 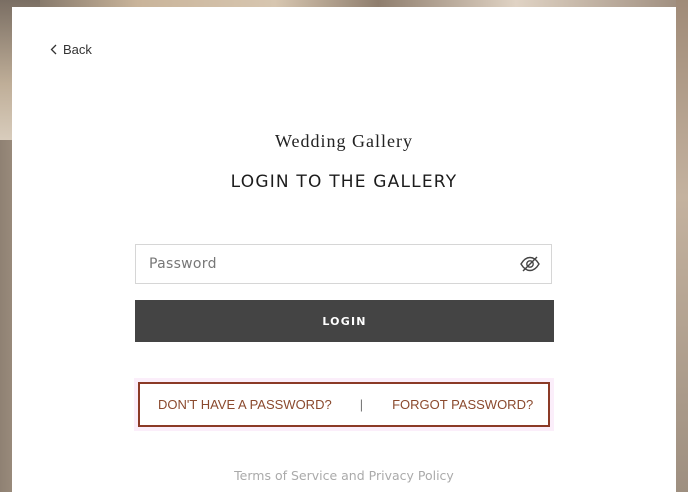 I want to click on back-link: Back, so click(x=71, y=49).